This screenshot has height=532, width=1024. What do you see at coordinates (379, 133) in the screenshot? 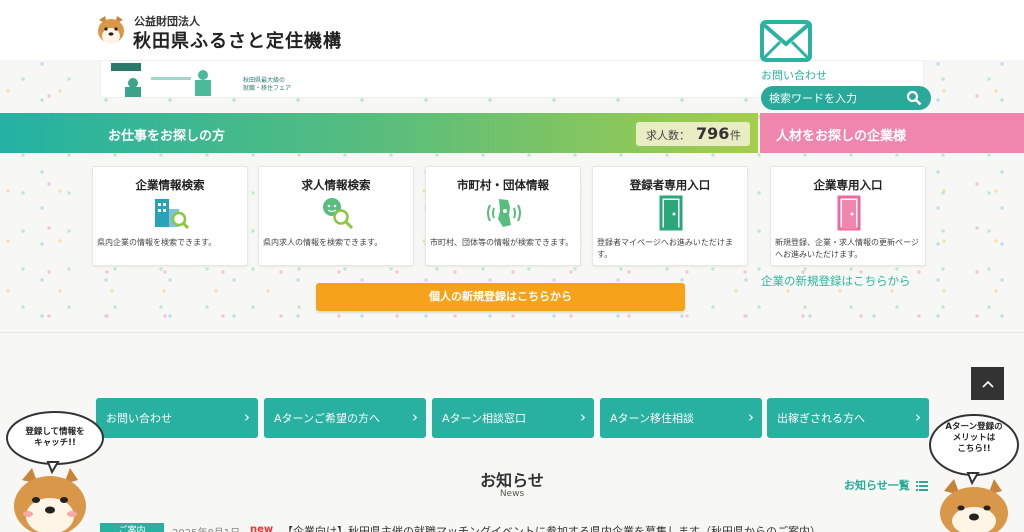
I see `job-seeker-band: お仕事をお探しの方 求人数： 796 件` at bounding box center [379, 133].